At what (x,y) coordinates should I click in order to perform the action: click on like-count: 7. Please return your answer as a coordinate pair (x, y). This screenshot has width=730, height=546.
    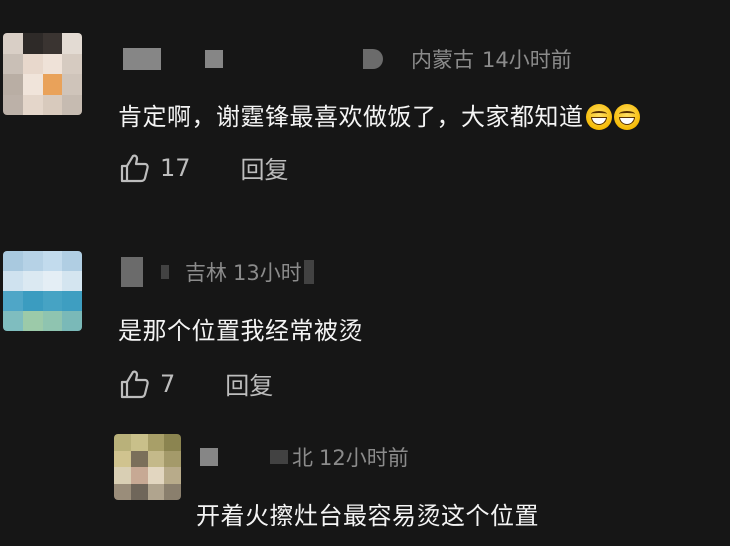
    Looking at the image, I should click on (168, 383).